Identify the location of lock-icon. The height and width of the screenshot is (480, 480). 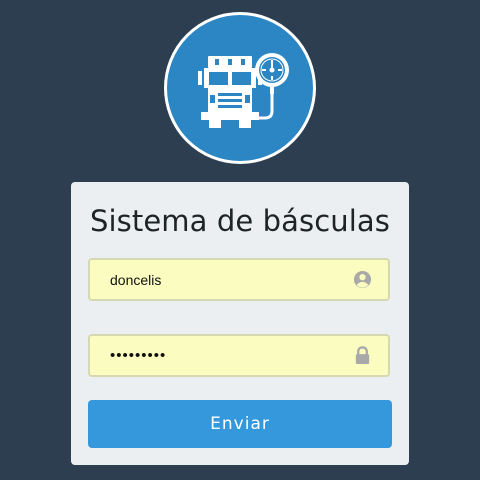
(362, 355).